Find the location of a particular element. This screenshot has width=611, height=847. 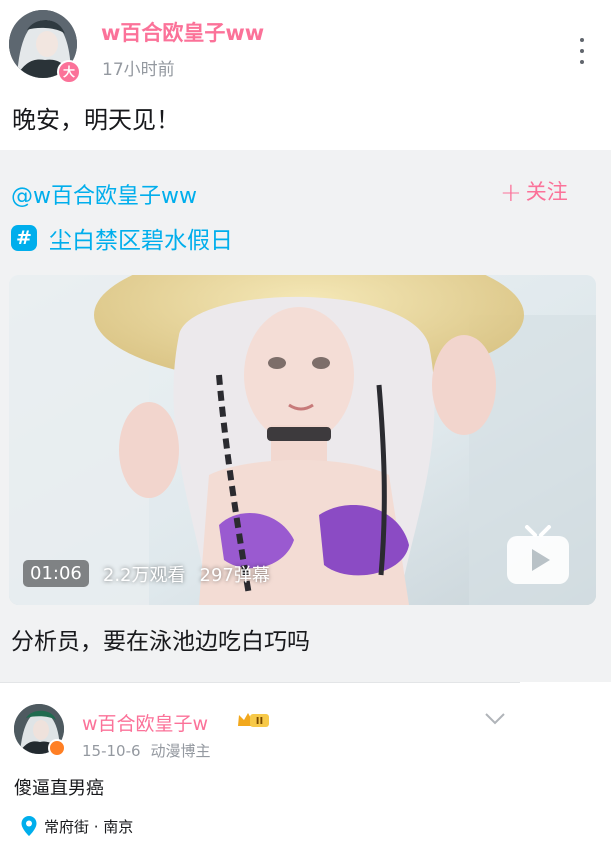

post-time: 17小时前 is located at coordinates (138, 70).